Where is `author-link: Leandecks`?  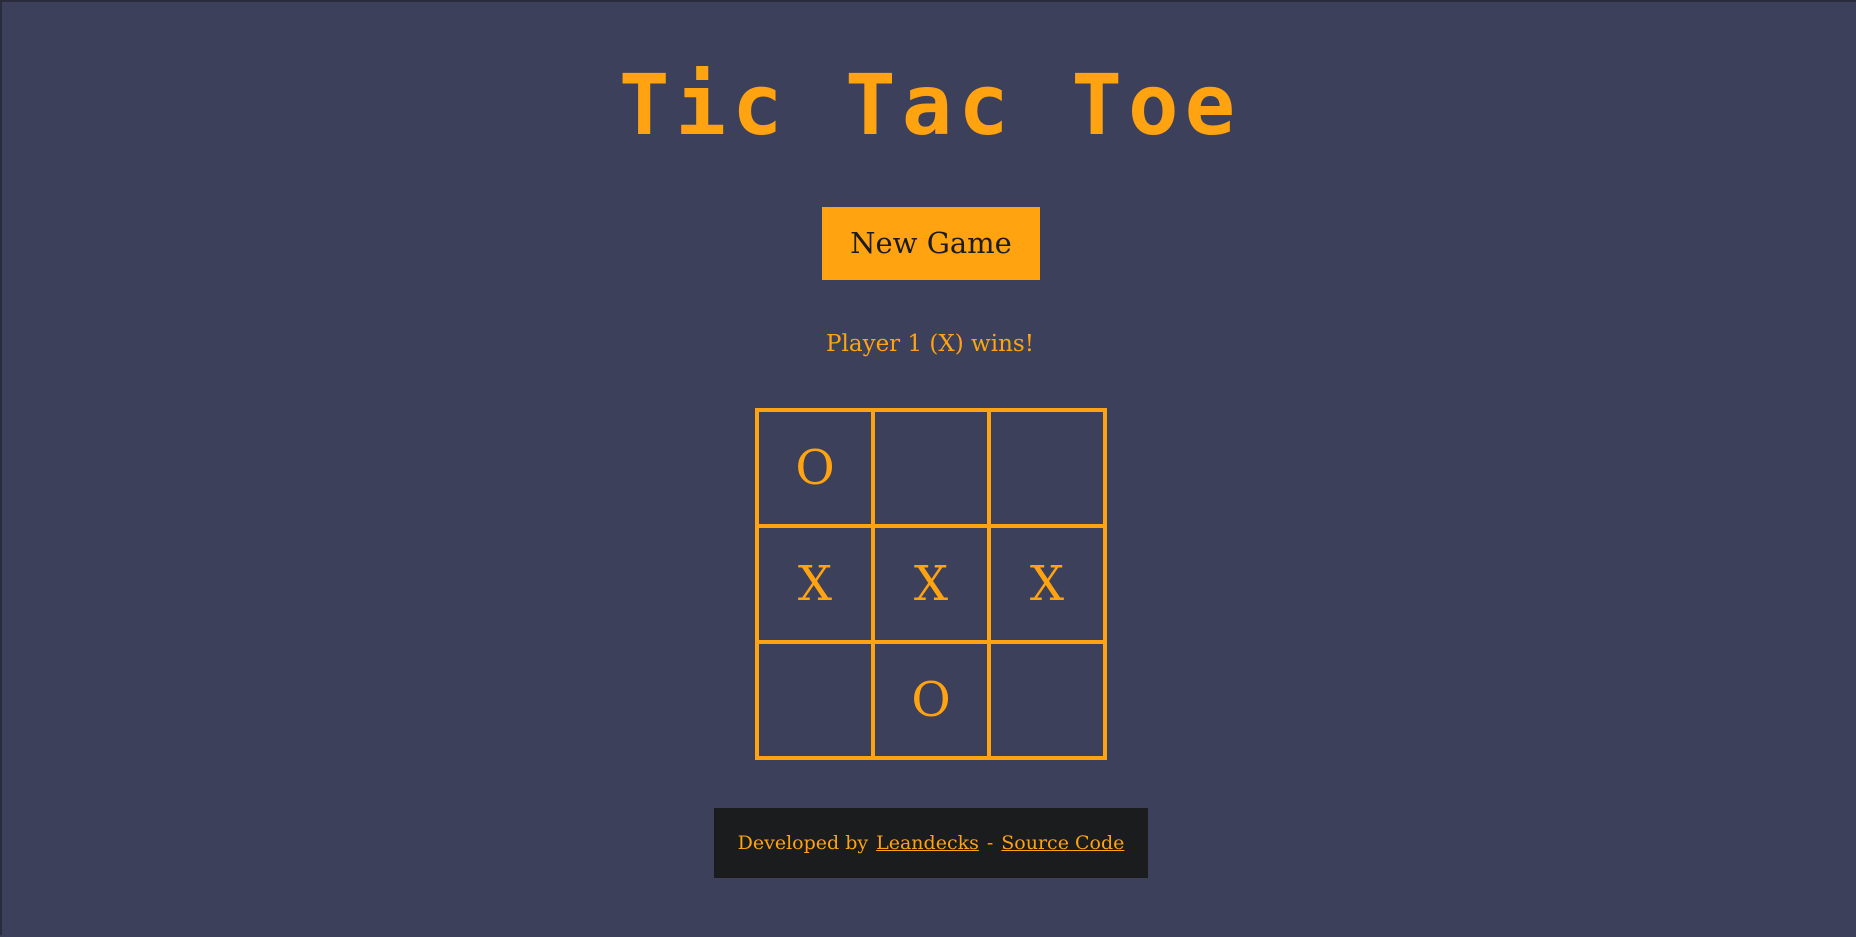 author-link: Leandecks is located at coordinates (927, 843).